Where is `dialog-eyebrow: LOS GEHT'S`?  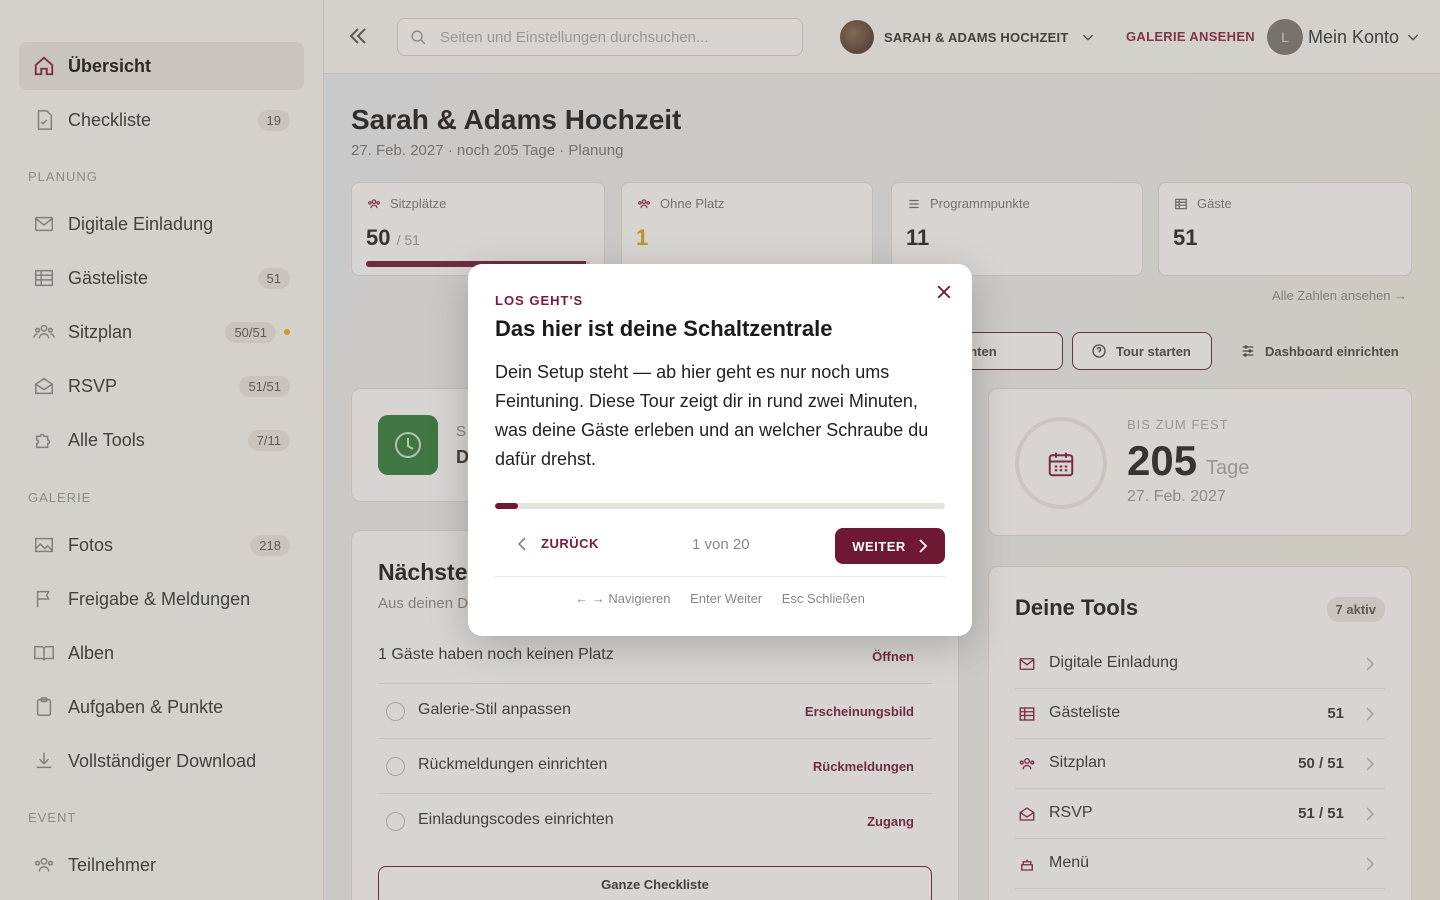
dialog-eyebrow: LOS GEHT'S is located at coordinates (539, 300).